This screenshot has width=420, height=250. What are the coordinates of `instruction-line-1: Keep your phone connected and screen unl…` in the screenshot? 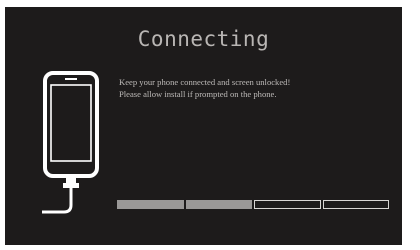 It's located at (205, 82).